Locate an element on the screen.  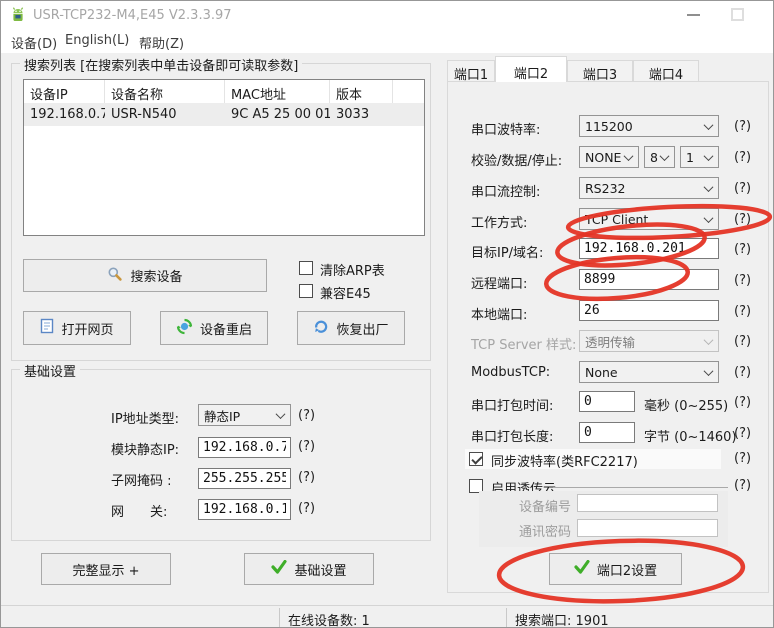
device-id-label: 设备编号 is located at coordinates (544, 507).